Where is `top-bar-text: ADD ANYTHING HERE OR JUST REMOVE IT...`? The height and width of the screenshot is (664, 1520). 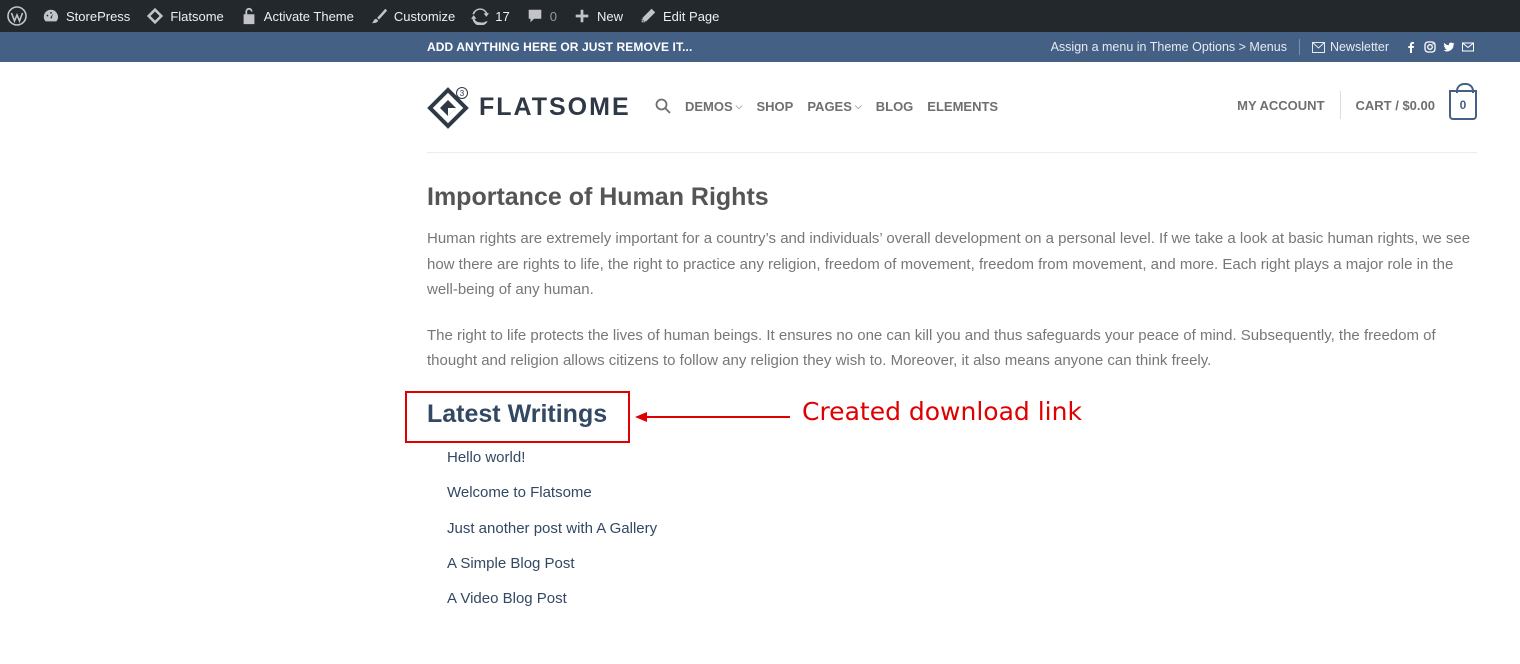 top-bar-text: ADD ANYTHING HERE OR JUST REMOVE IT... is located at coordinates (560, 47).